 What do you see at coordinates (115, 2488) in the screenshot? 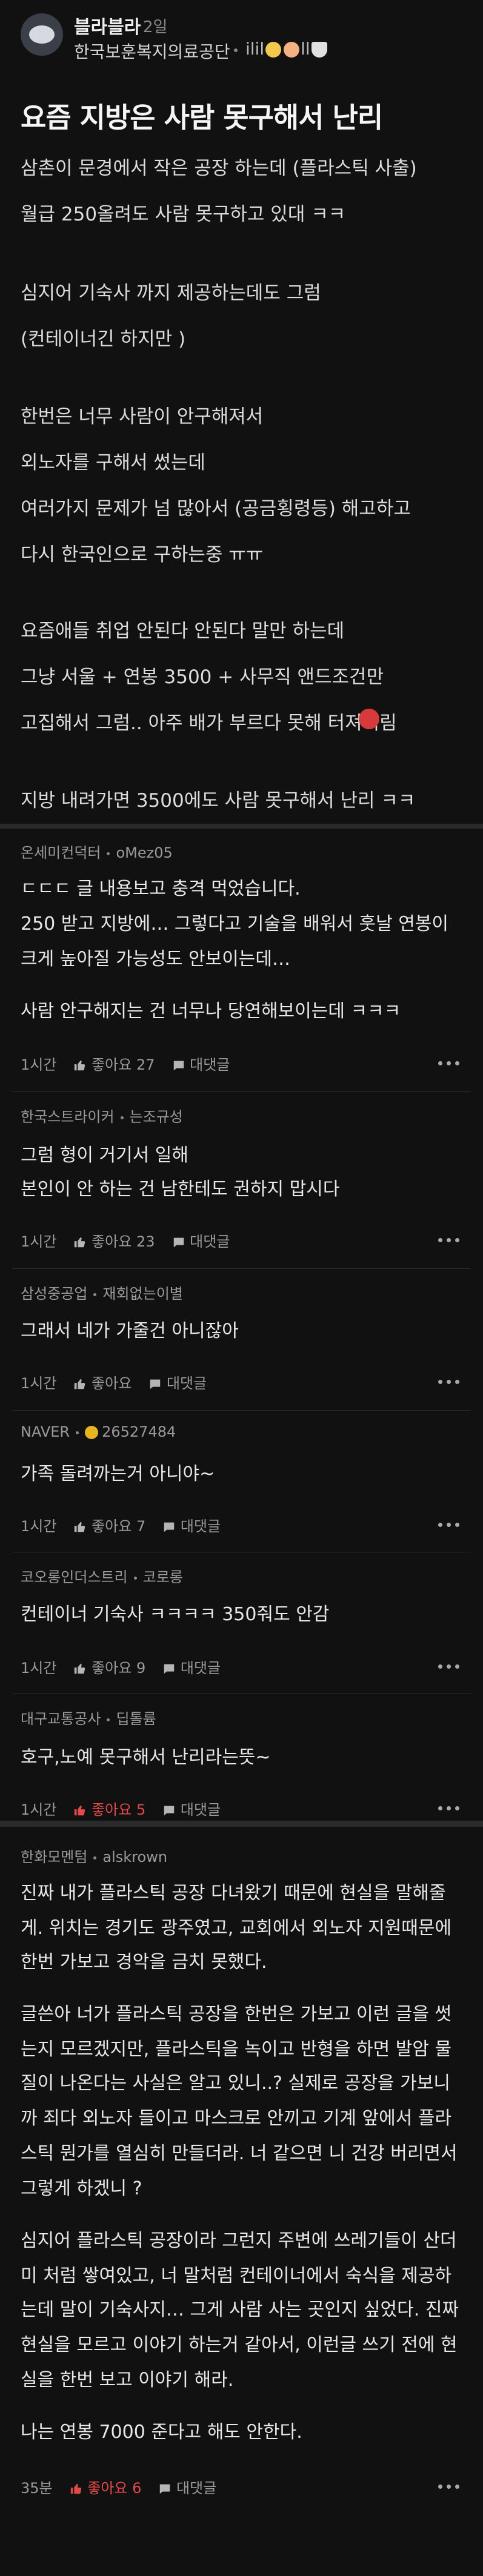
I see `like-label: 좋아요 6` at bounding box center [115, 2488].